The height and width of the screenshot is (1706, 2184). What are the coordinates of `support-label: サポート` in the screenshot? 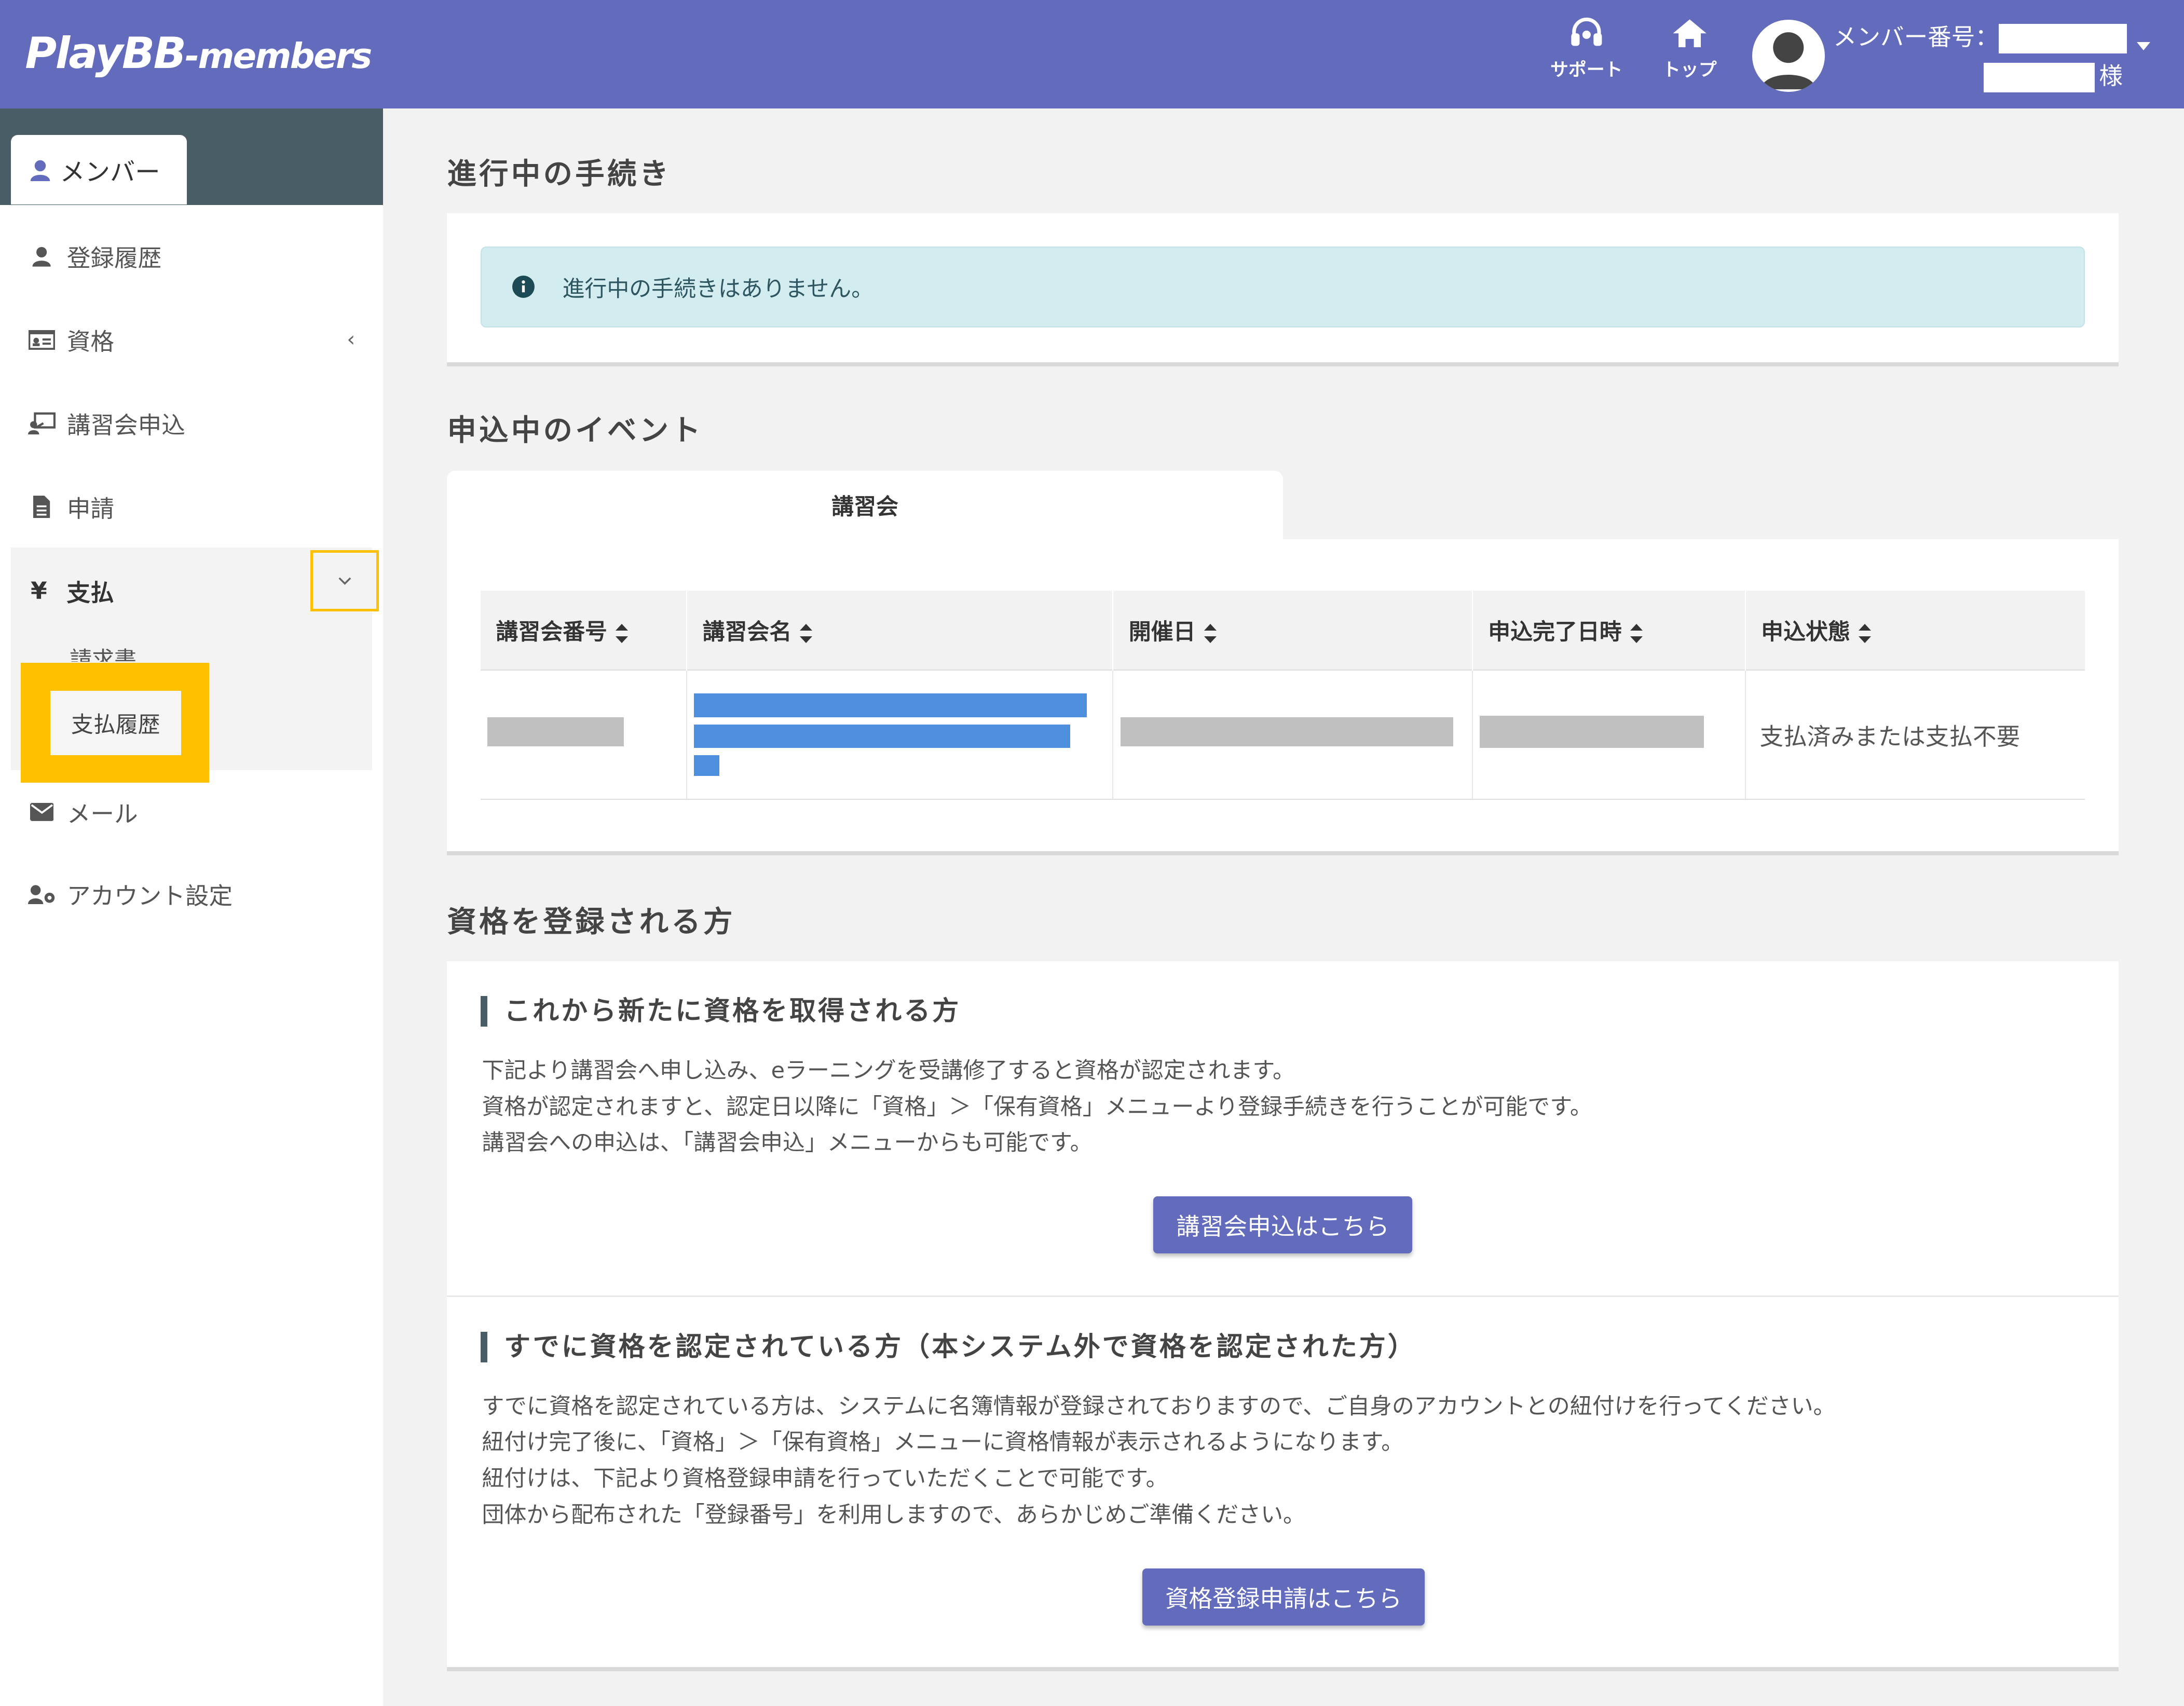 It's located at (1587, 70).